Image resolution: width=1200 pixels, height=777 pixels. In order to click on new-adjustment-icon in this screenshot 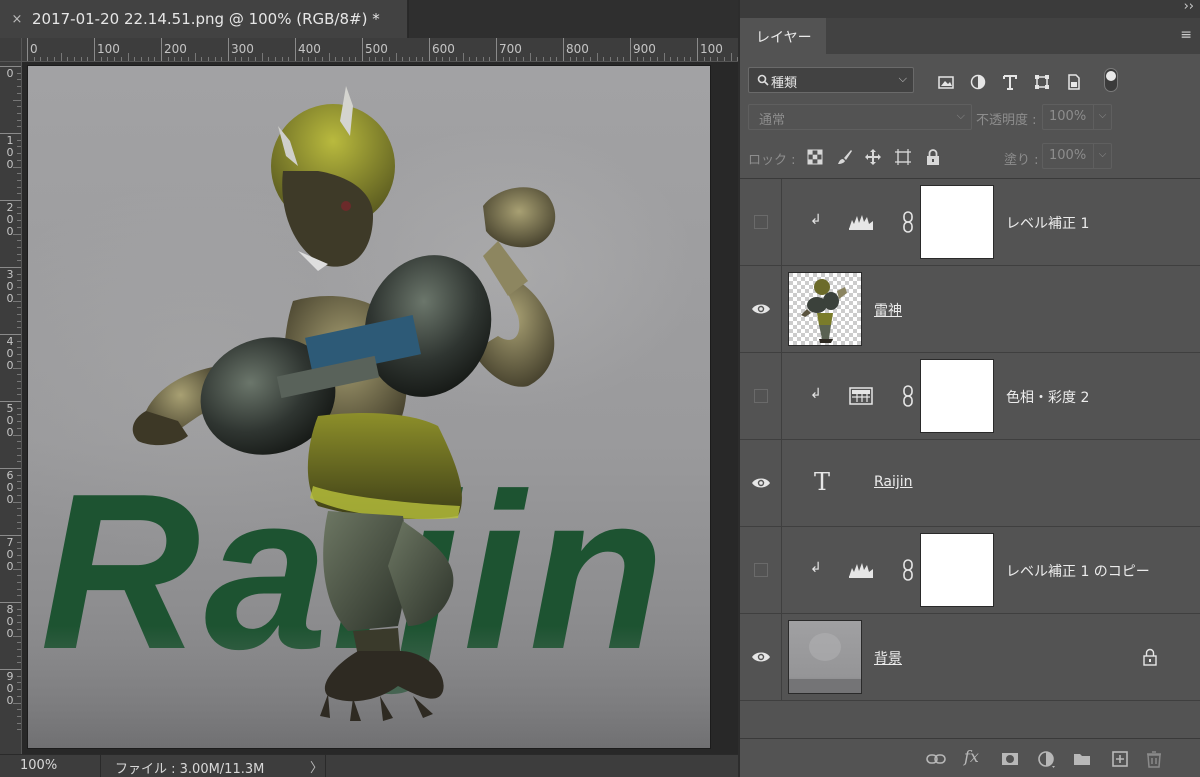, I will do `click(1046, 759)`.